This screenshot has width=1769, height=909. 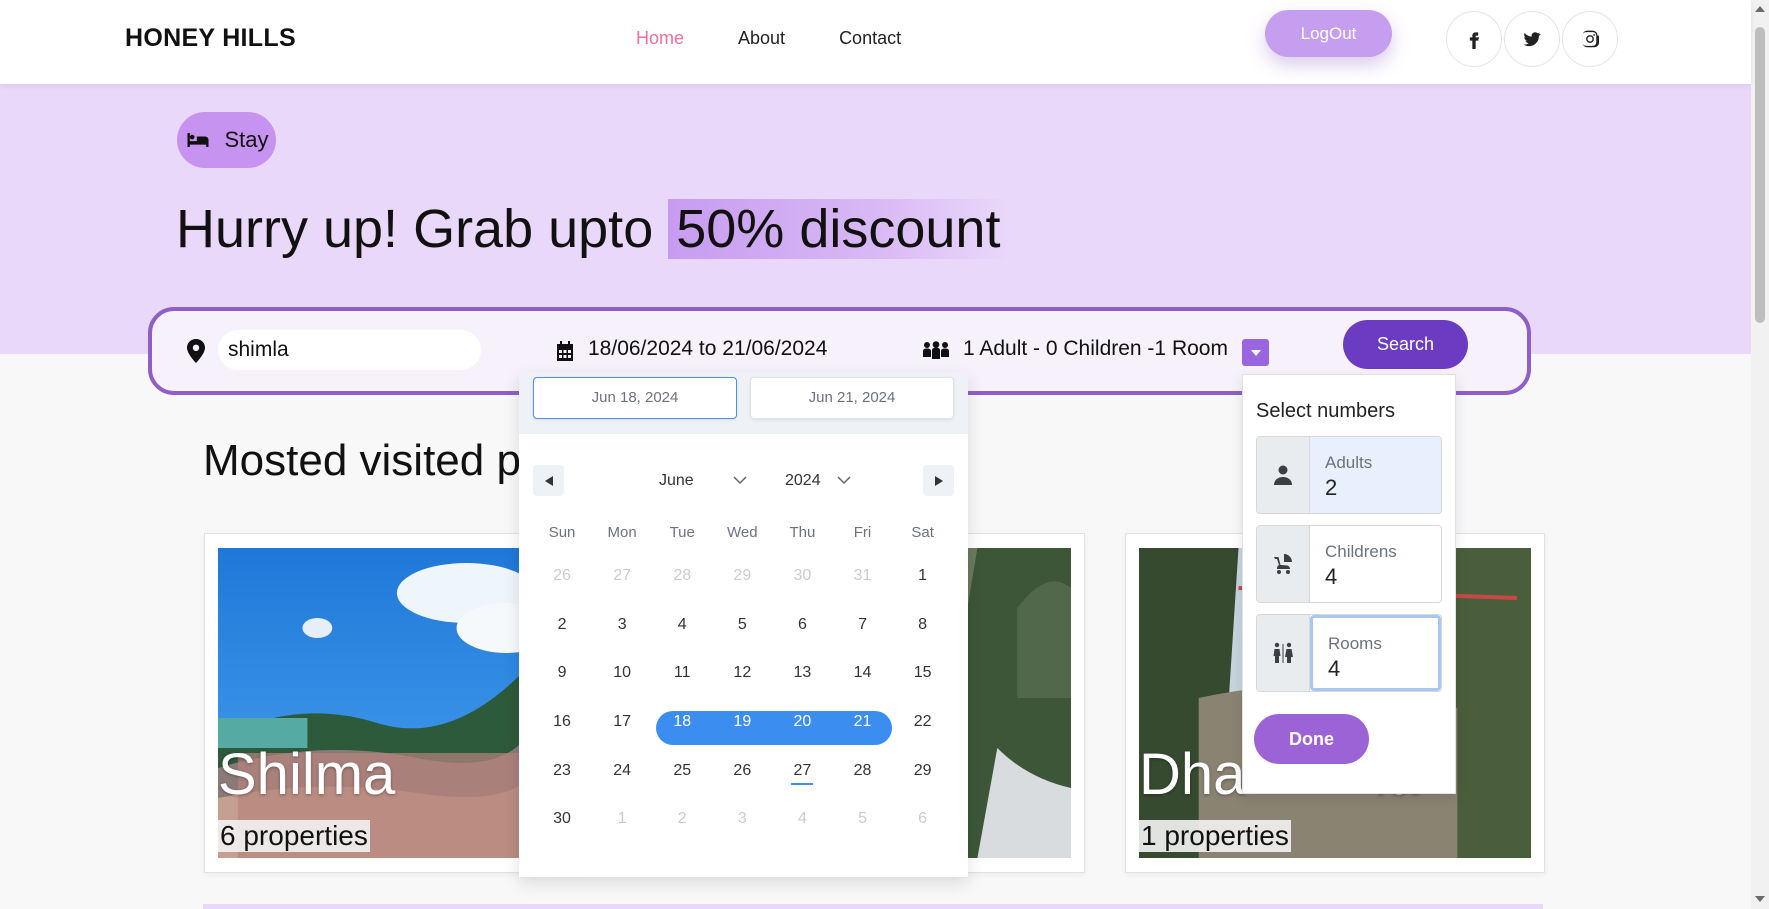 What do you see at coordinates (622, 722) in the screenshot?
I see `calendar-day: 17` at bounding box center [622, 722].